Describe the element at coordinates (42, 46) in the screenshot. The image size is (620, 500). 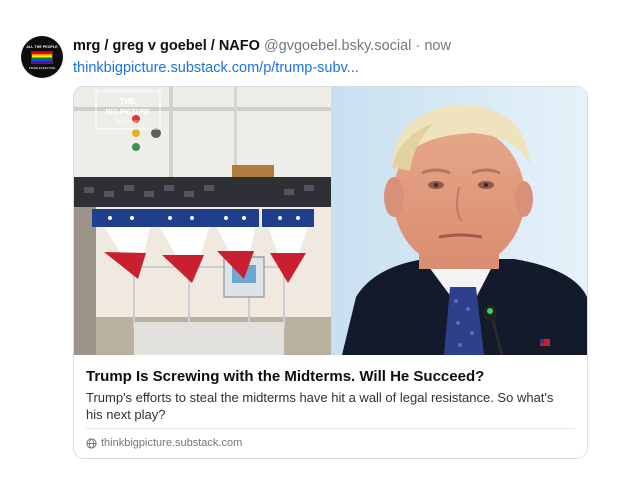
I see `avatar-text-top: ALL THE PEOPLE` at that location.